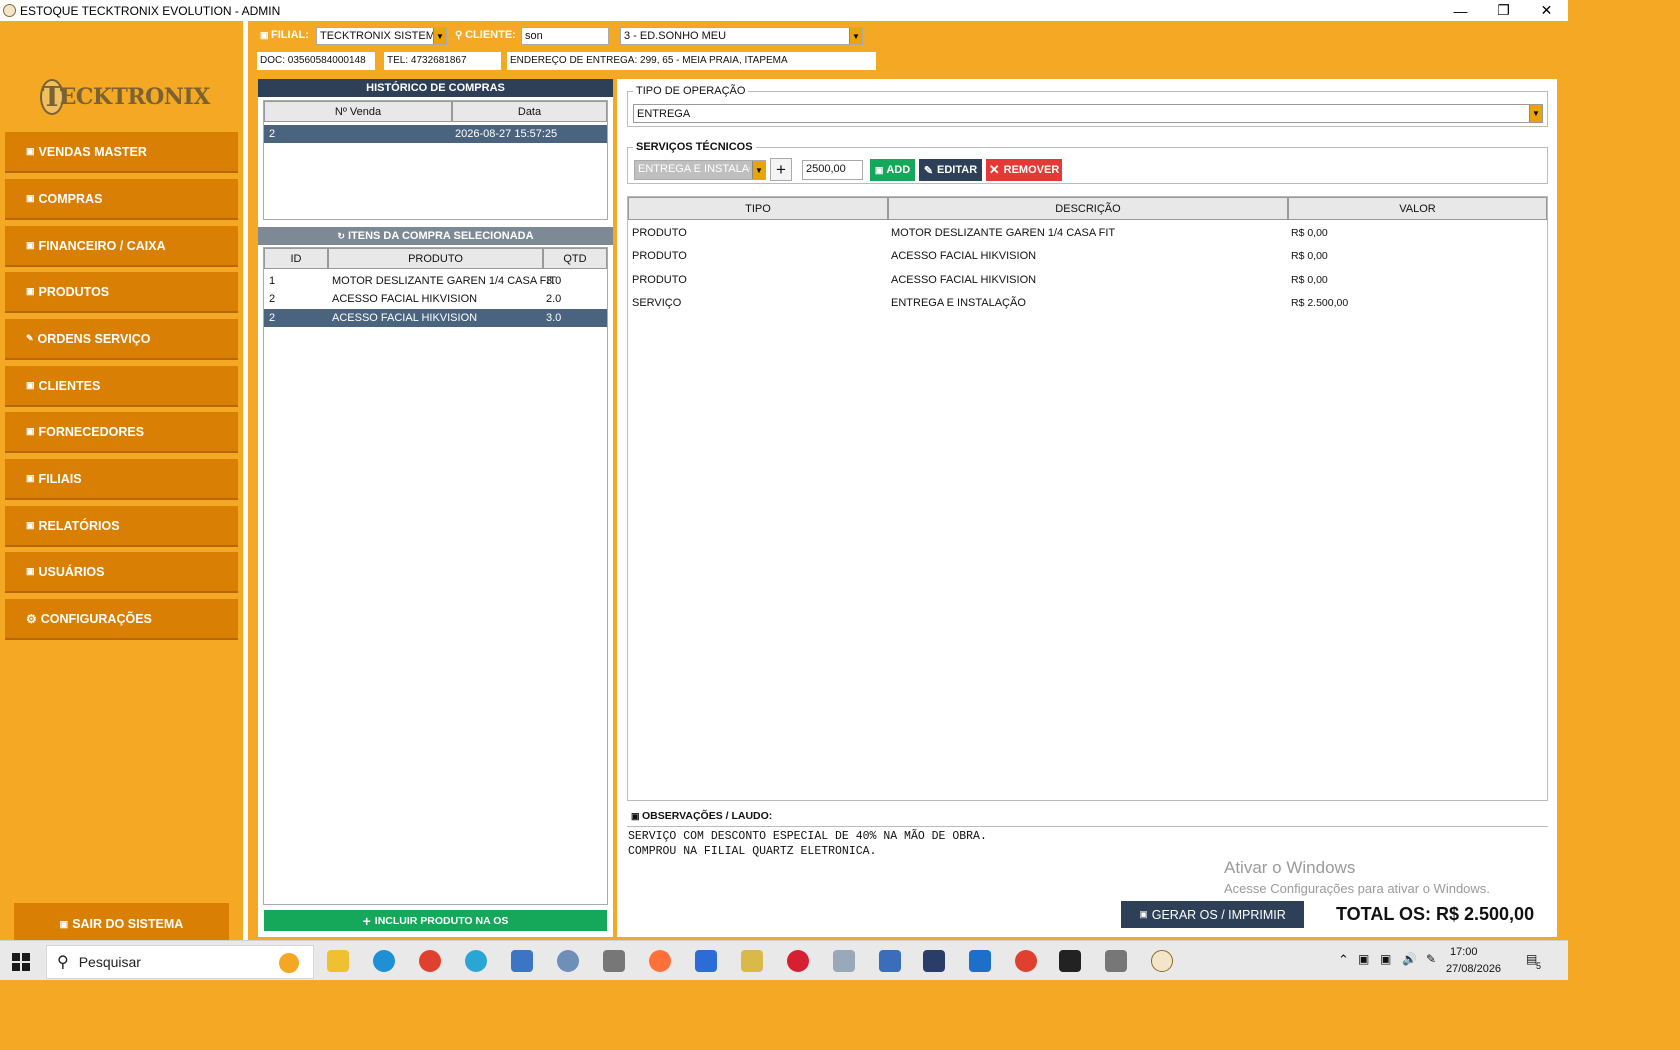 The height and width of the screenshot is (1050, 1680). I want to click on add-label: ADD, so click(898, 170).